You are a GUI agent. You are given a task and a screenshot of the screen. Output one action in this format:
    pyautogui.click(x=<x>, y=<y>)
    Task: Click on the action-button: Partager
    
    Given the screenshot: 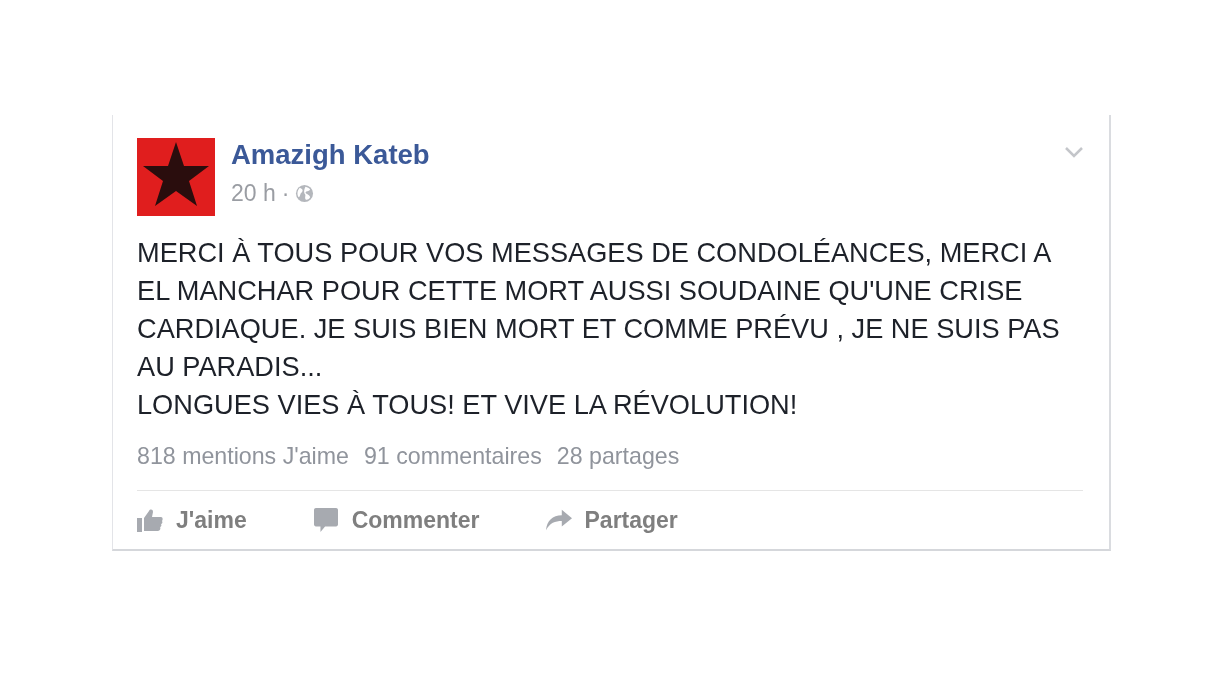 What is the action you would take?
    pyautogui.click(x=611, y=520)
    